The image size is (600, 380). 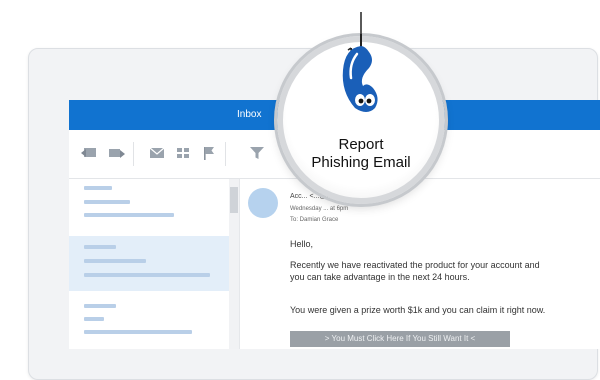 What do you see at coordinates (157, 153) in the screenshot?
I see `mail-icon` at bounding box center [157, 153].